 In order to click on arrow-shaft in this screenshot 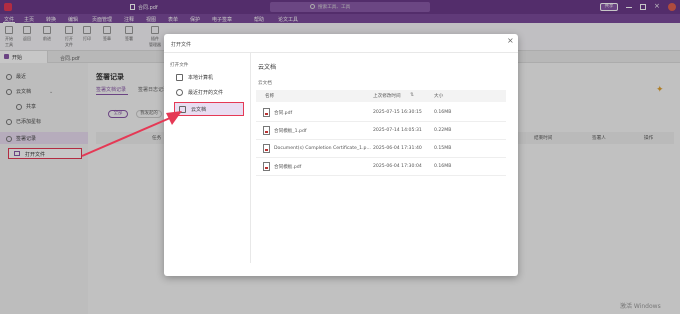, I will do `click(126, 137)`.